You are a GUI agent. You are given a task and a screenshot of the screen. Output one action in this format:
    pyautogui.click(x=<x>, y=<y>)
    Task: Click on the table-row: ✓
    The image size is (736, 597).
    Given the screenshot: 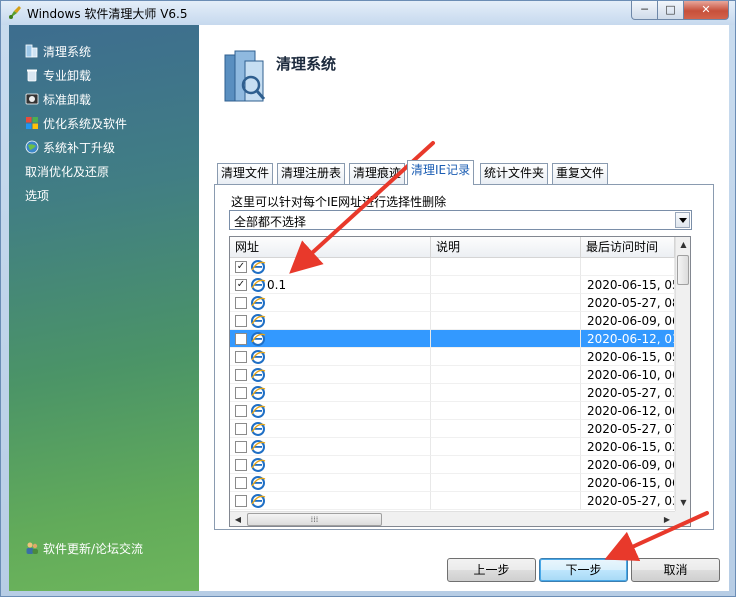 What is the action you would take?
    pyautogui.click(x=452, y=267)
    